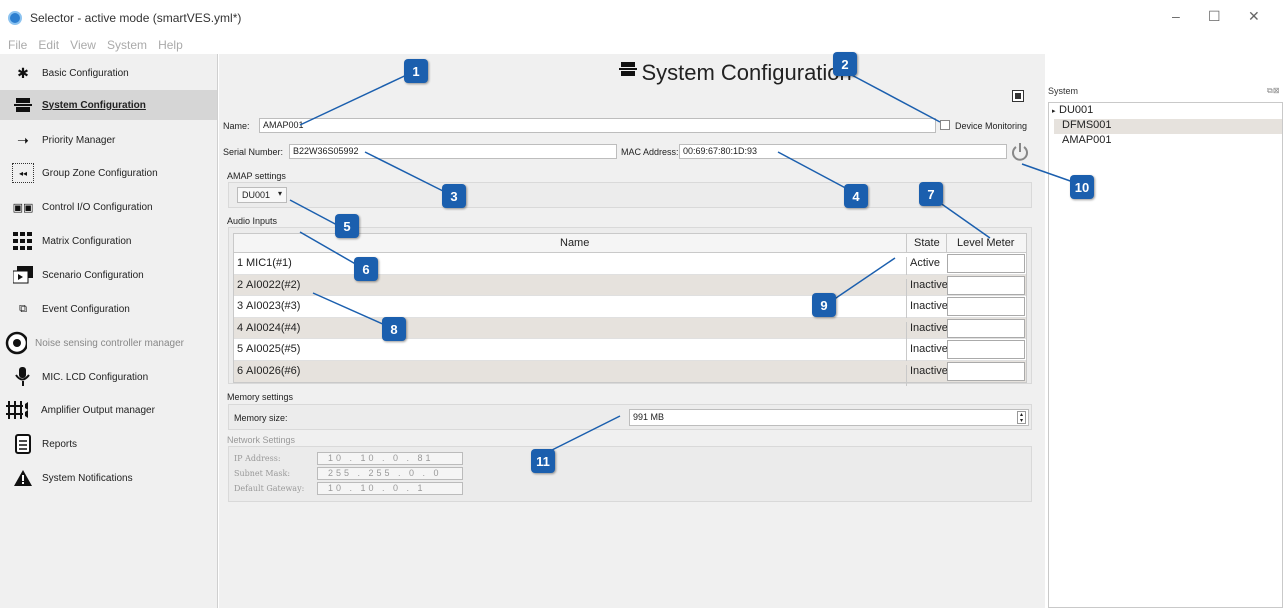 Image resolution: width=1286 pixels, height=608 pixels. Describe the element at coordinates (926, 243) in the screenshot. I see `column-header-state: State` at that location.